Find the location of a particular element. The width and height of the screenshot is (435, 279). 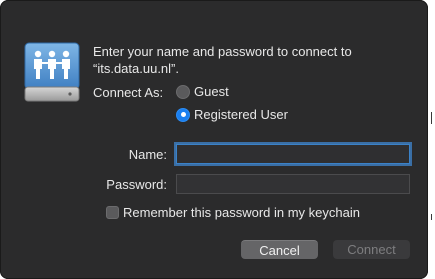

remember-password-option: Remember this password in my keychain is located at coordinates (233, 212).